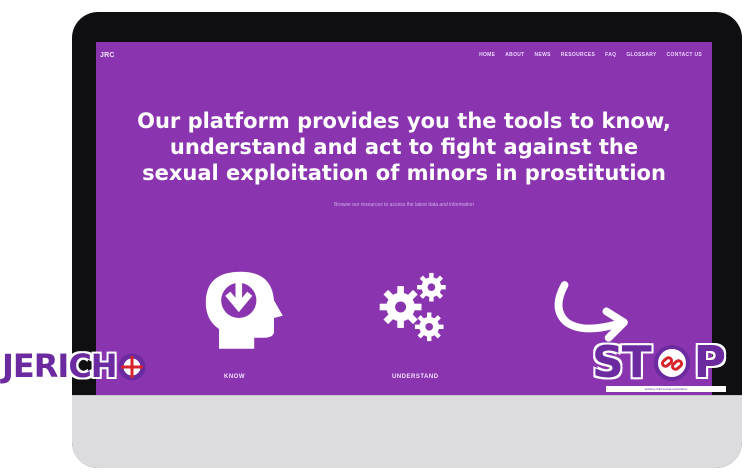  What do you see at coordinates (672, 363) in the screenshot?
I see `broken-chain-icon` at bounding box center [672, 363].